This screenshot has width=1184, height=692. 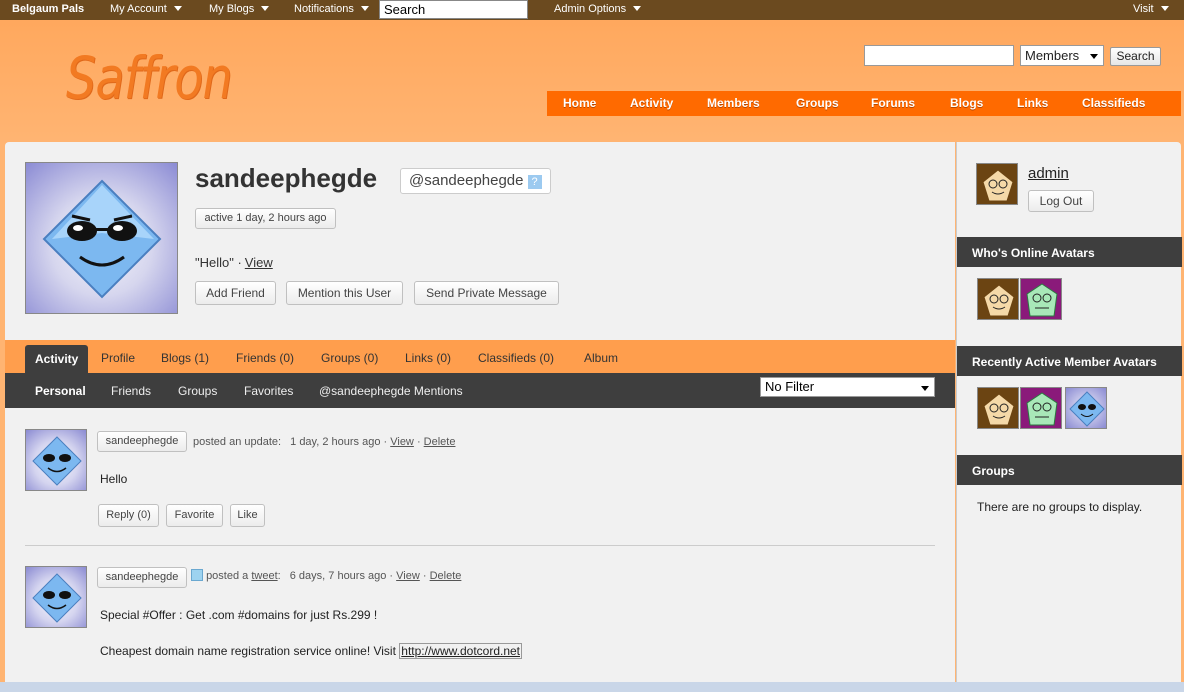 I want to click on notifications-label: Notifications, so click(x=324, y=9).